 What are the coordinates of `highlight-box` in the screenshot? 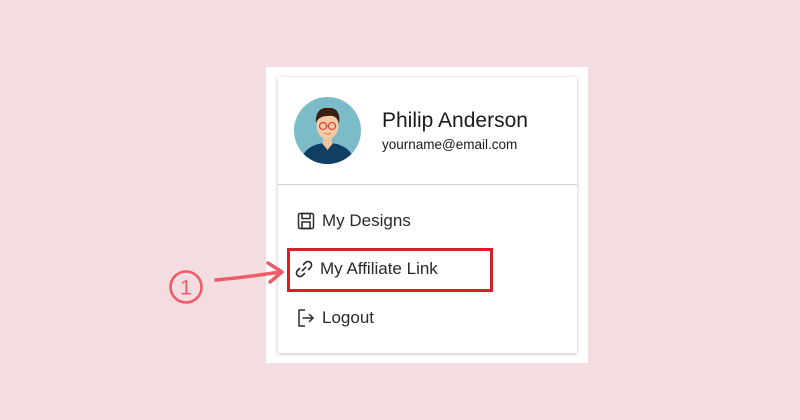 It's located at (390, 270).